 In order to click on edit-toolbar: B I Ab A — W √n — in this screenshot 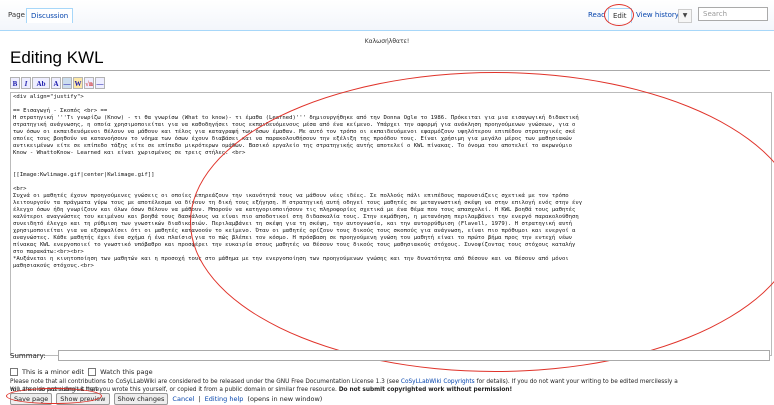, I will do `click(57, 83)`.